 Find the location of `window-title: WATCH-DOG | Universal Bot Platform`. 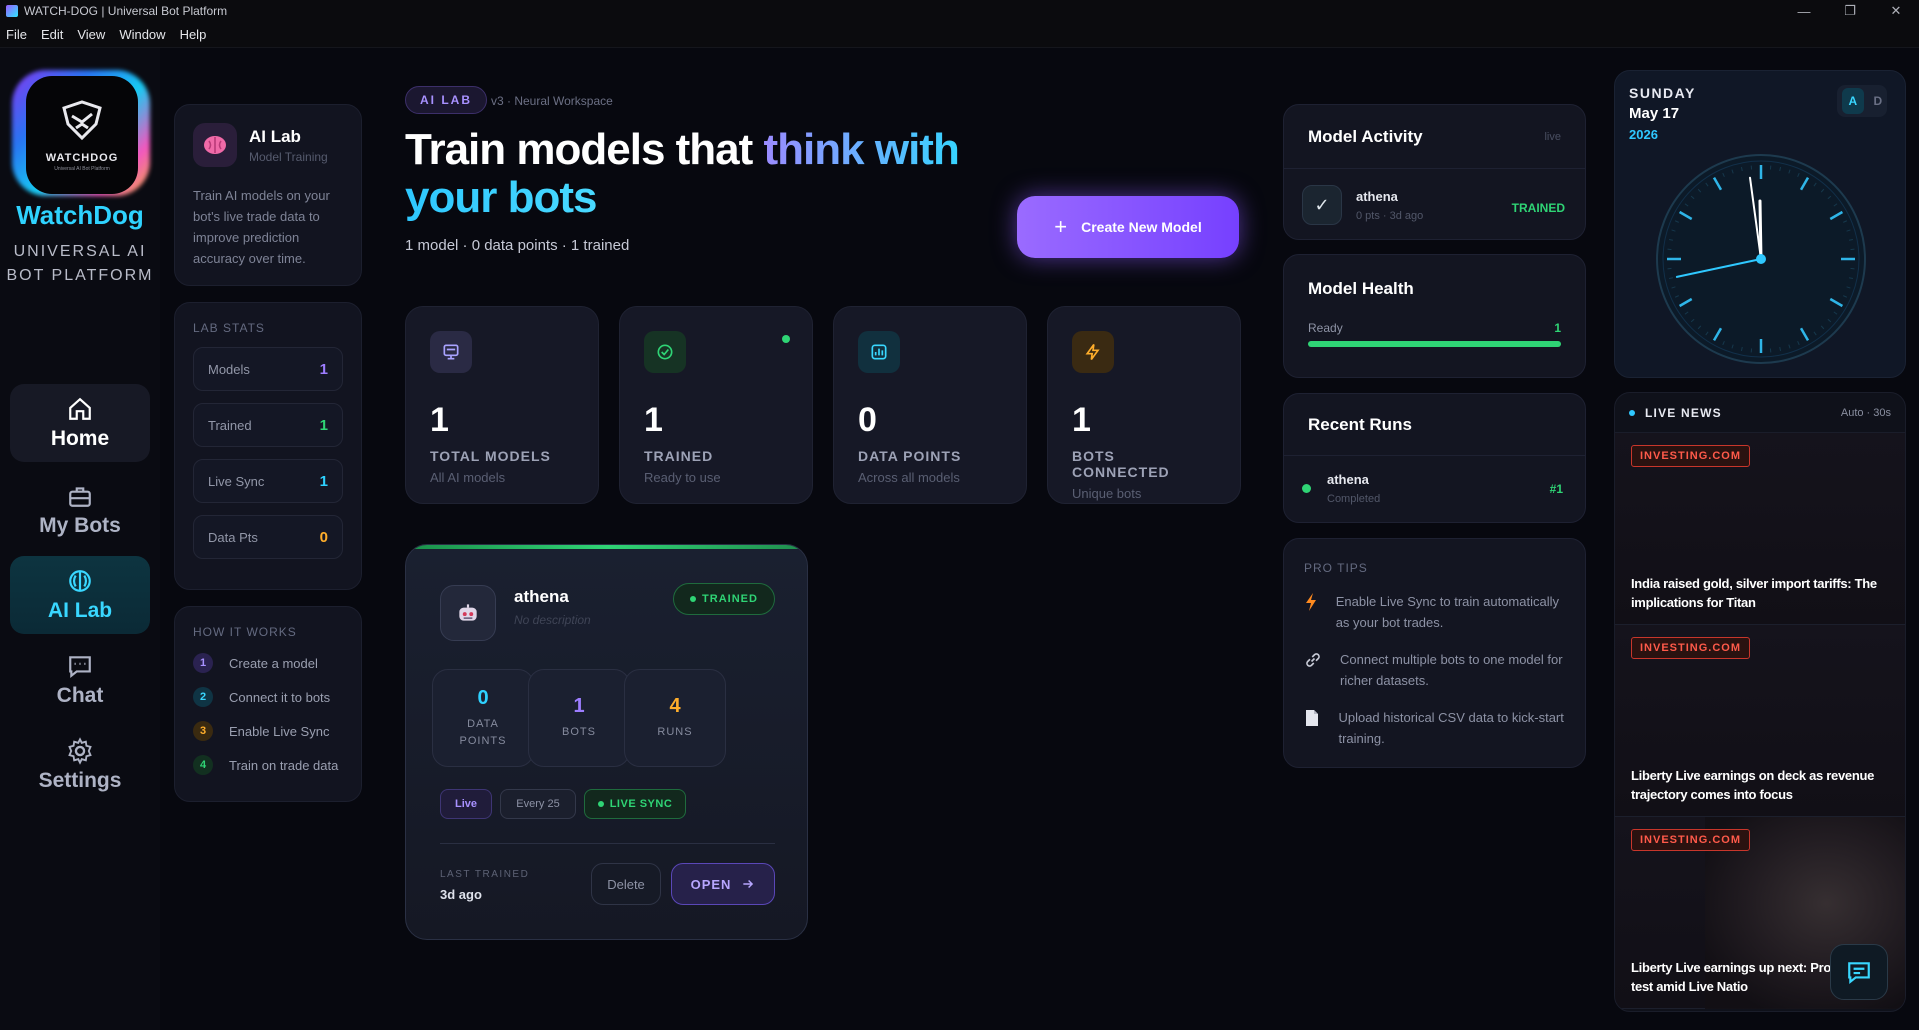

window-title: WATCH-DOG | Universal Bot Platform is located at coordinates (126, 11).